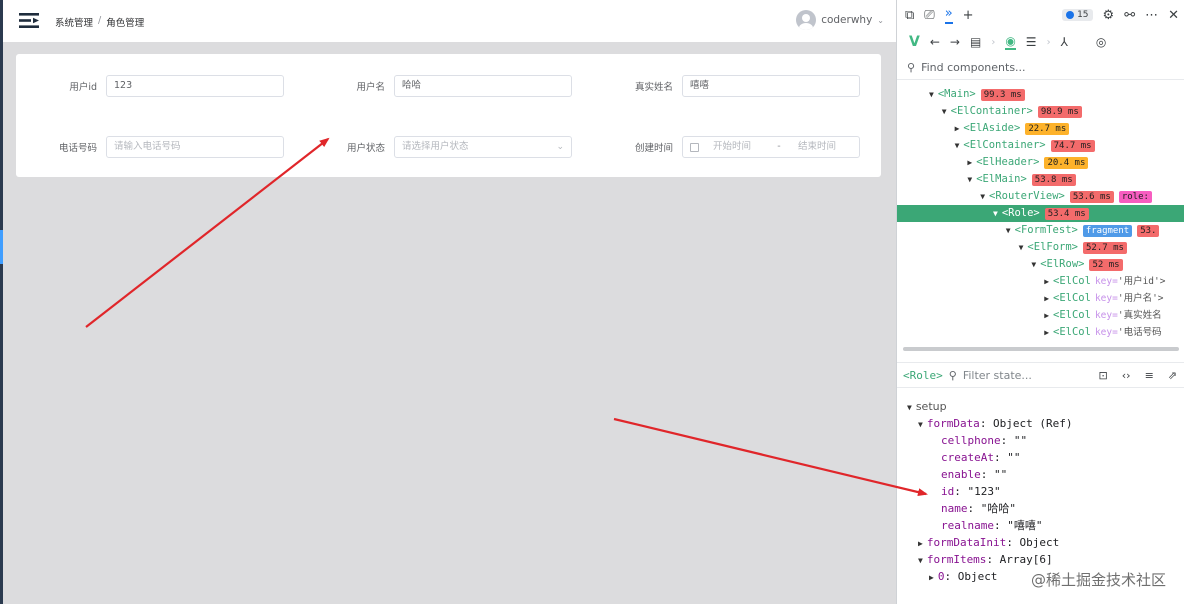  Describe the element at coordinates (929, 15) in the screenshot. I see `device-toolbar-icon: ⎚` at that location.